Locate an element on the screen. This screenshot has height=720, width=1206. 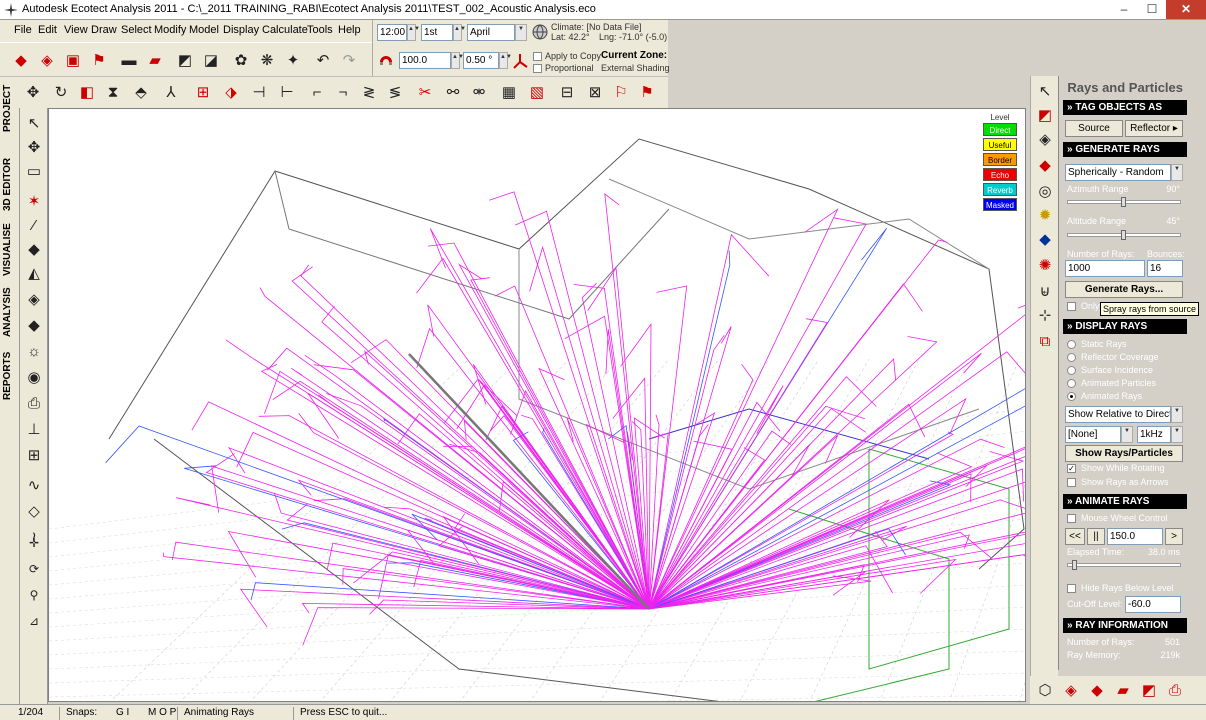
generate-rays-header: » GENERATE RAYS is located at coordinates (1125, 149).